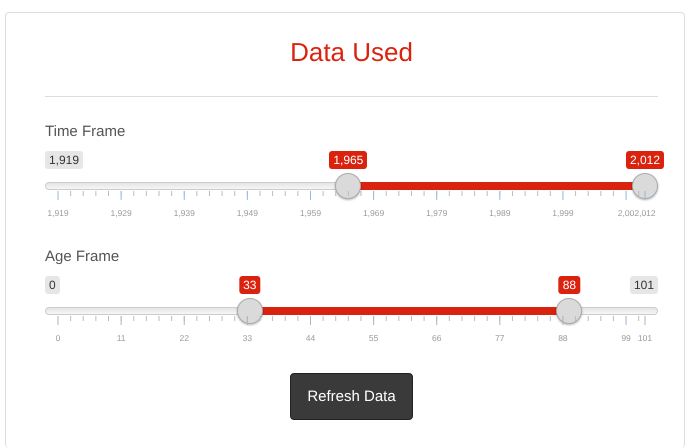 This screenshot has width=689, height=448. What do you see at coordinates (500, 338) in the screenshot?
I see `tick-label: 77` at bounding box center [500, 338].